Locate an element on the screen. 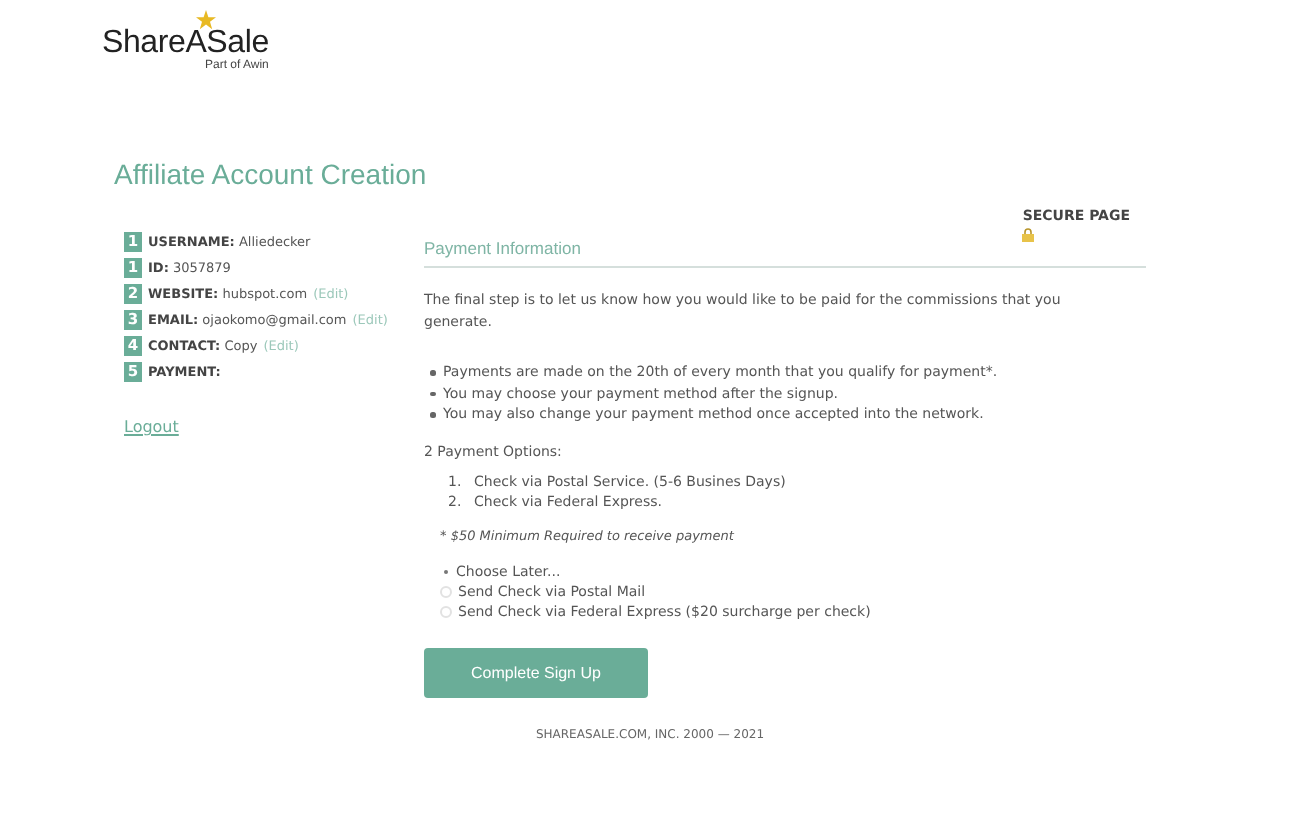 The image size is (1300, 820). logo-wordmark: ShareASale is located at coordinates (185, 43).